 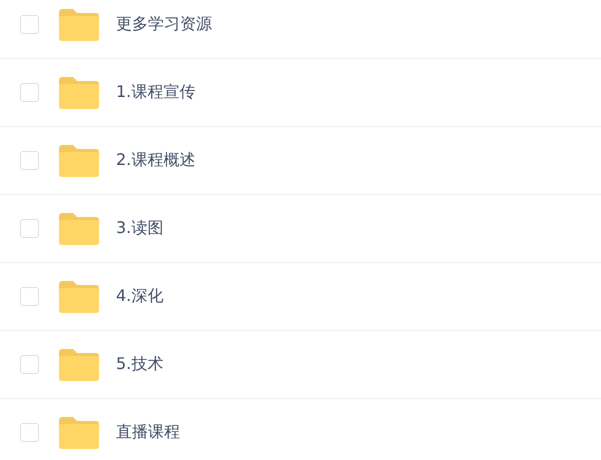 What do you see at coordinates (148, 432) in the screenshot?
I see `folder-name: 直播课程` at bounding box center [148, 432].